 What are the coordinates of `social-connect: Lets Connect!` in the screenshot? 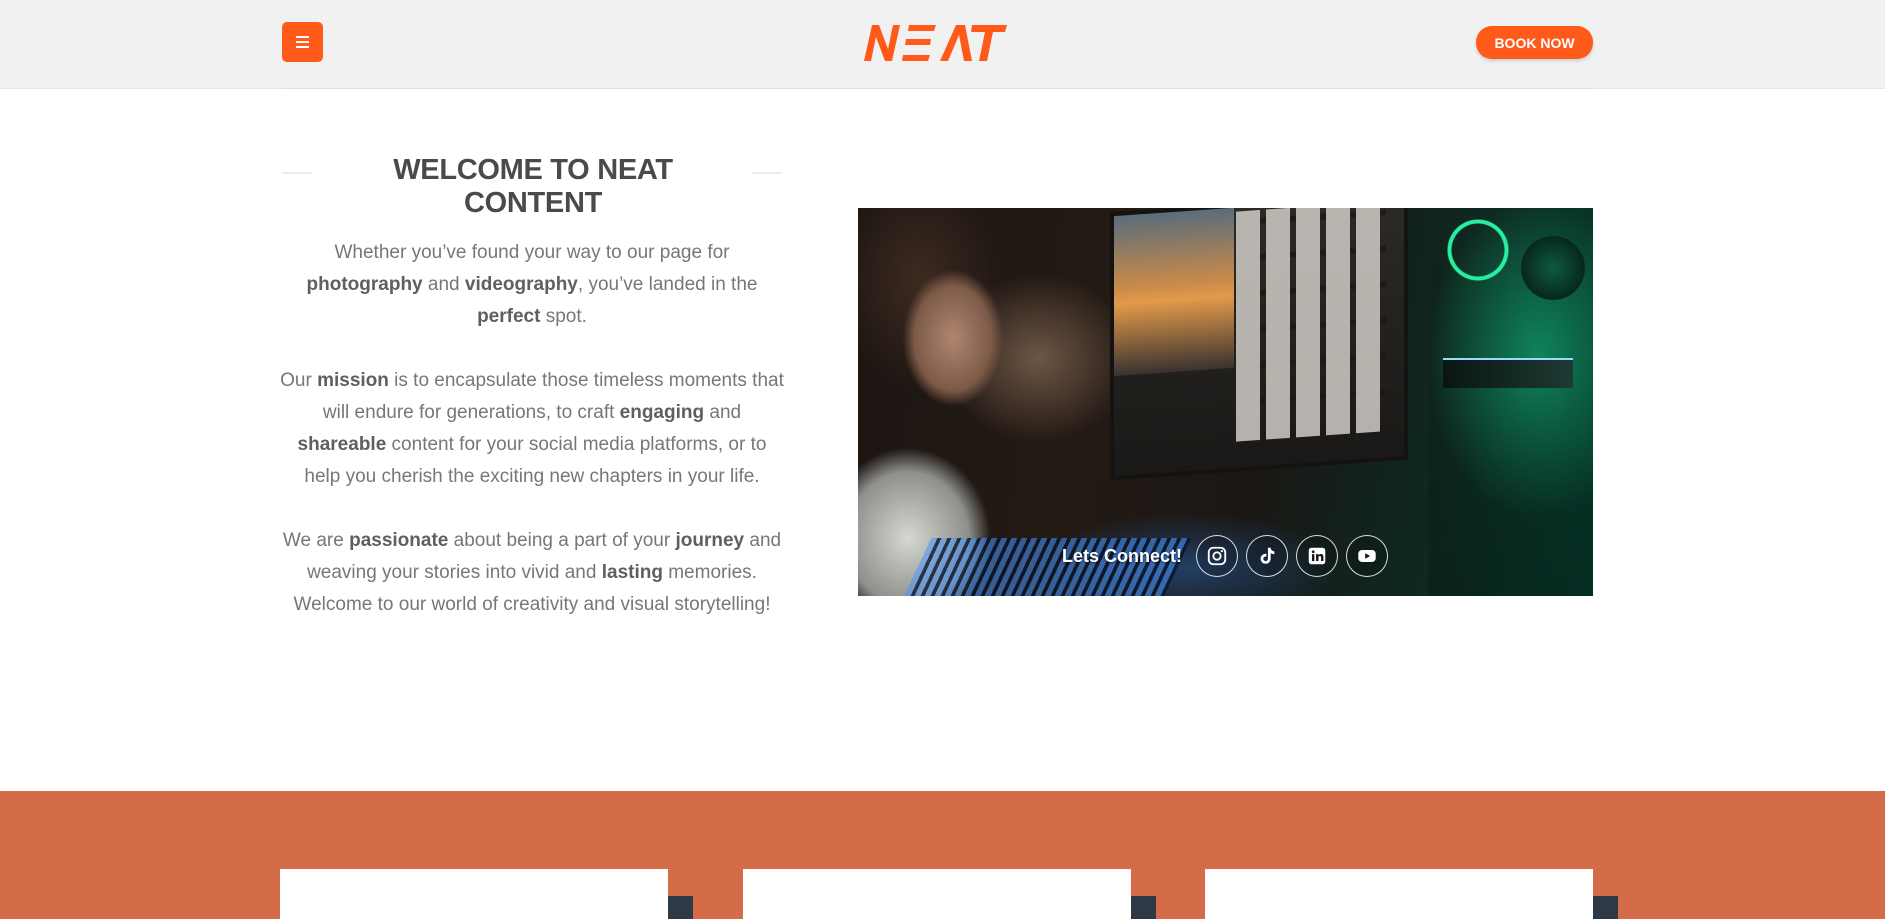 It's located at (1229, 556).